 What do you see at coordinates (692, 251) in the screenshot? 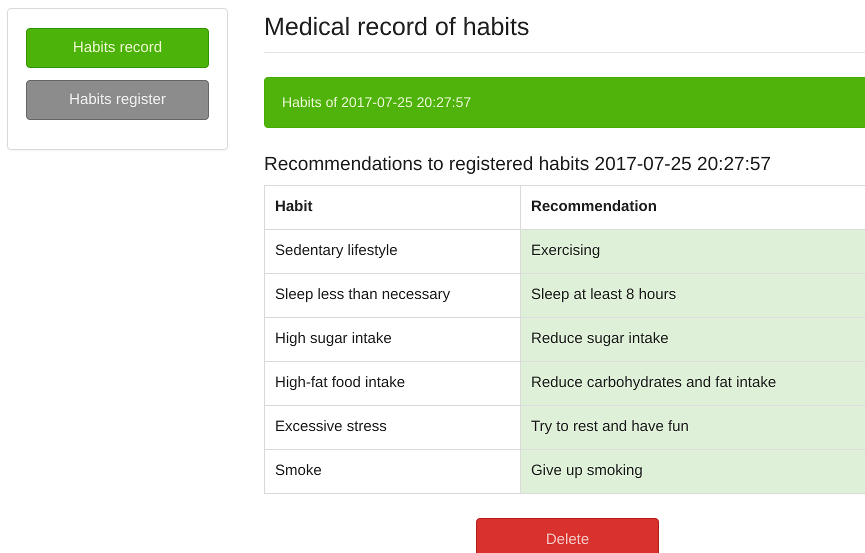
I see `recommendation-cell: Exercising` at bounding box center [692, 251].